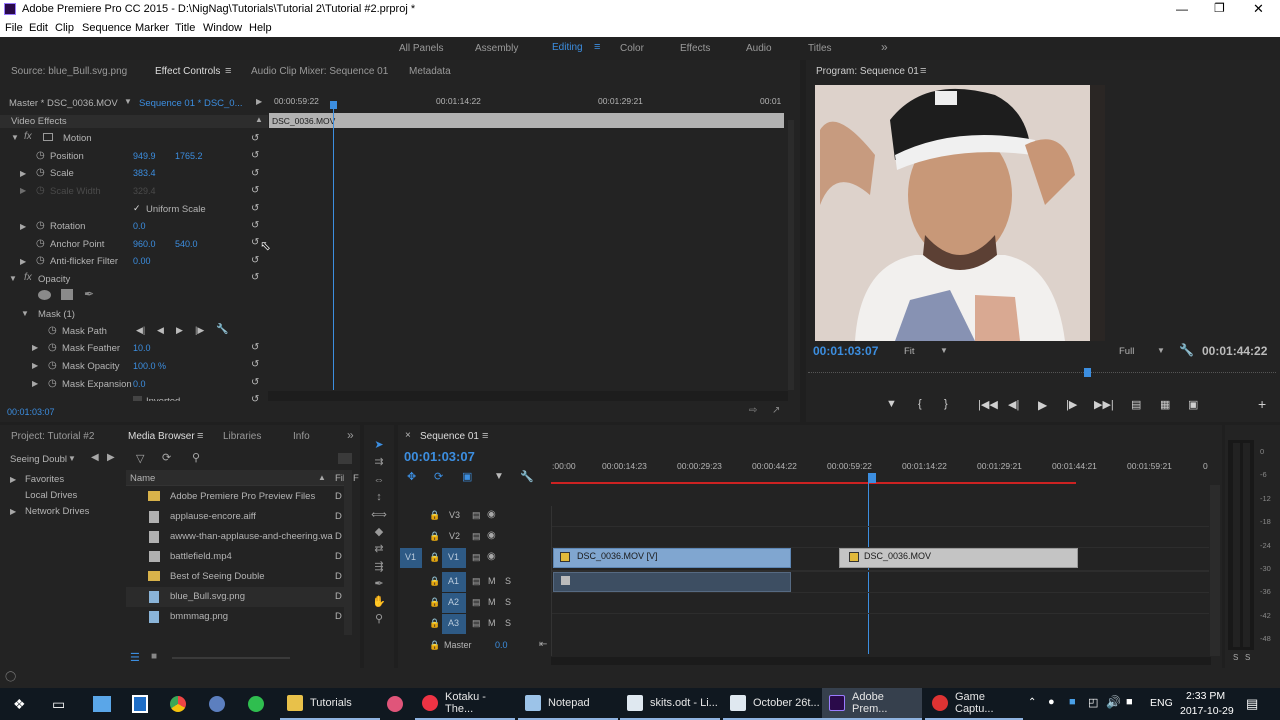 This screenshot has width=1280, height=720. Describe the element at coordinates (95, 457) in the screenshot. I see `back-arrow-icon: ◀` at that location.